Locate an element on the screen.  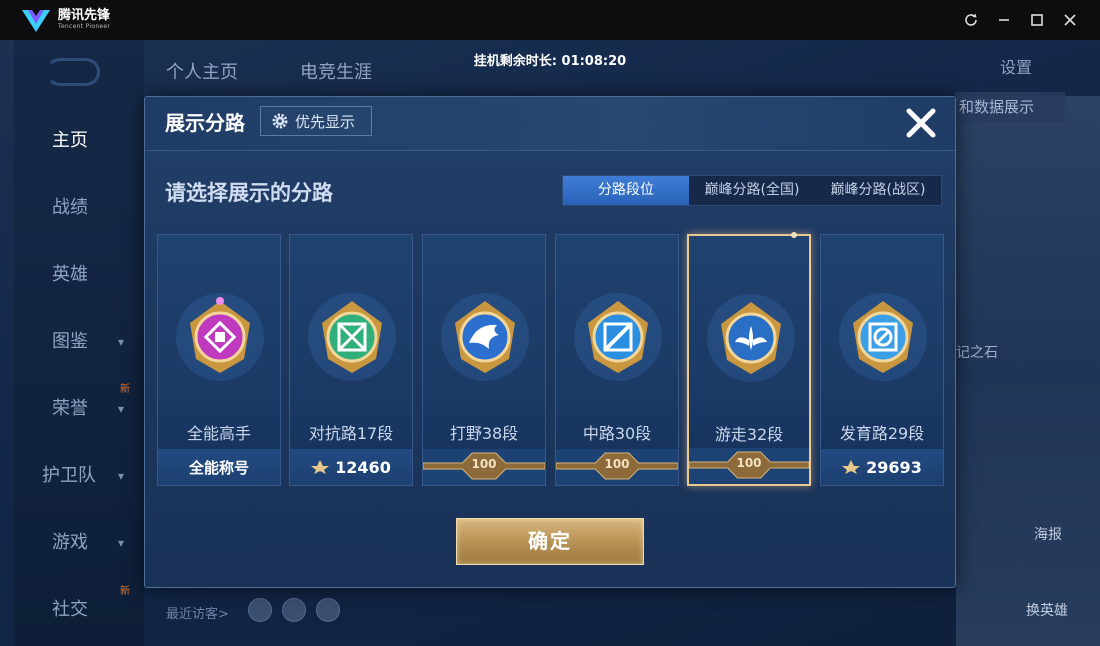
lane-card-footer: 29693 is located at coordinates (882, 467).